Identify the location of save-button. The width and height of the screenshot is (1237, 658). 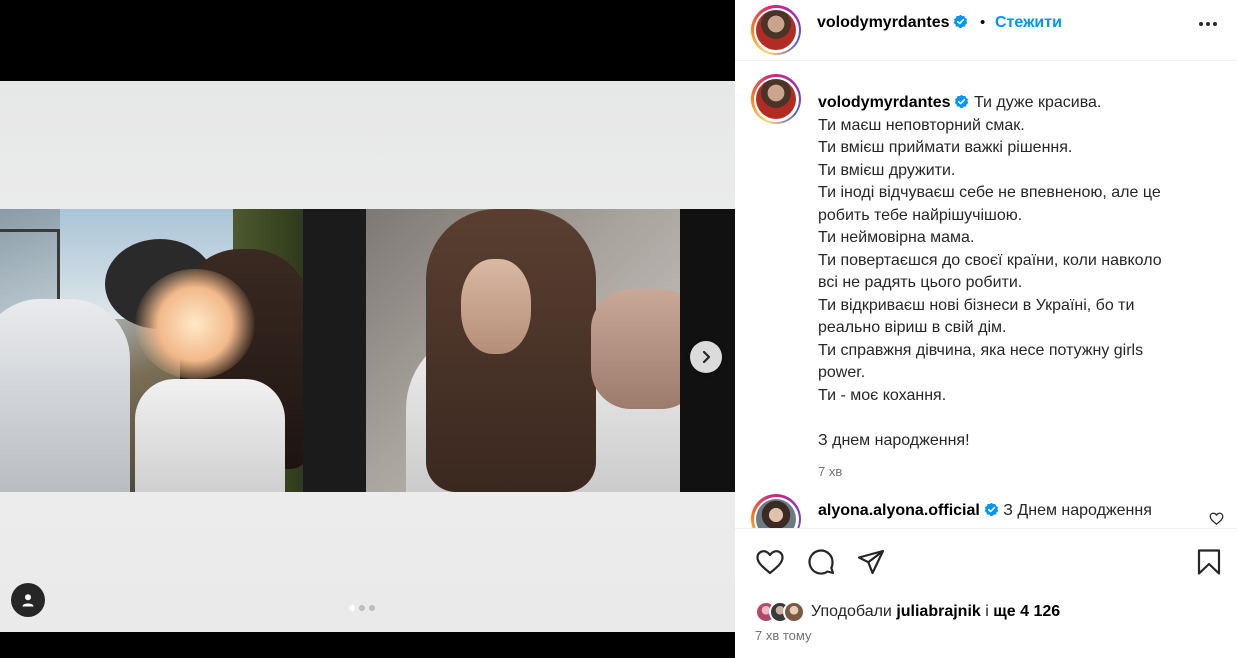
(1209, 562).